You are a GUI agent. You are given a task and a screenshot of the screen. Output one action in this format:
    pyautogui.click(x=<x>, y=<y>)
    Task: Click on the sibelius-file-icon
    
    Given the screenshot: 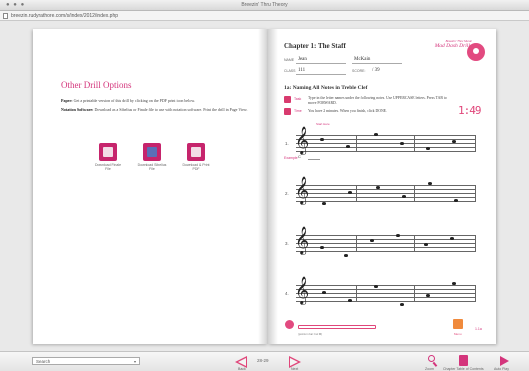 What is the action you would take?
    pyautogui.click(x=152, y=152)
    